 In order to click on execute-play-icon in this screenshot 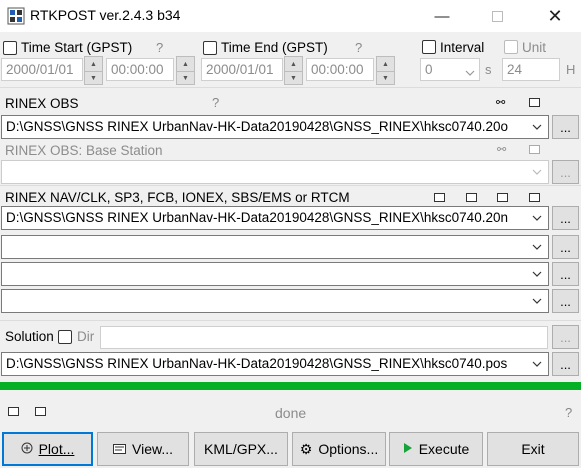, I will do `click(408, 449)`.